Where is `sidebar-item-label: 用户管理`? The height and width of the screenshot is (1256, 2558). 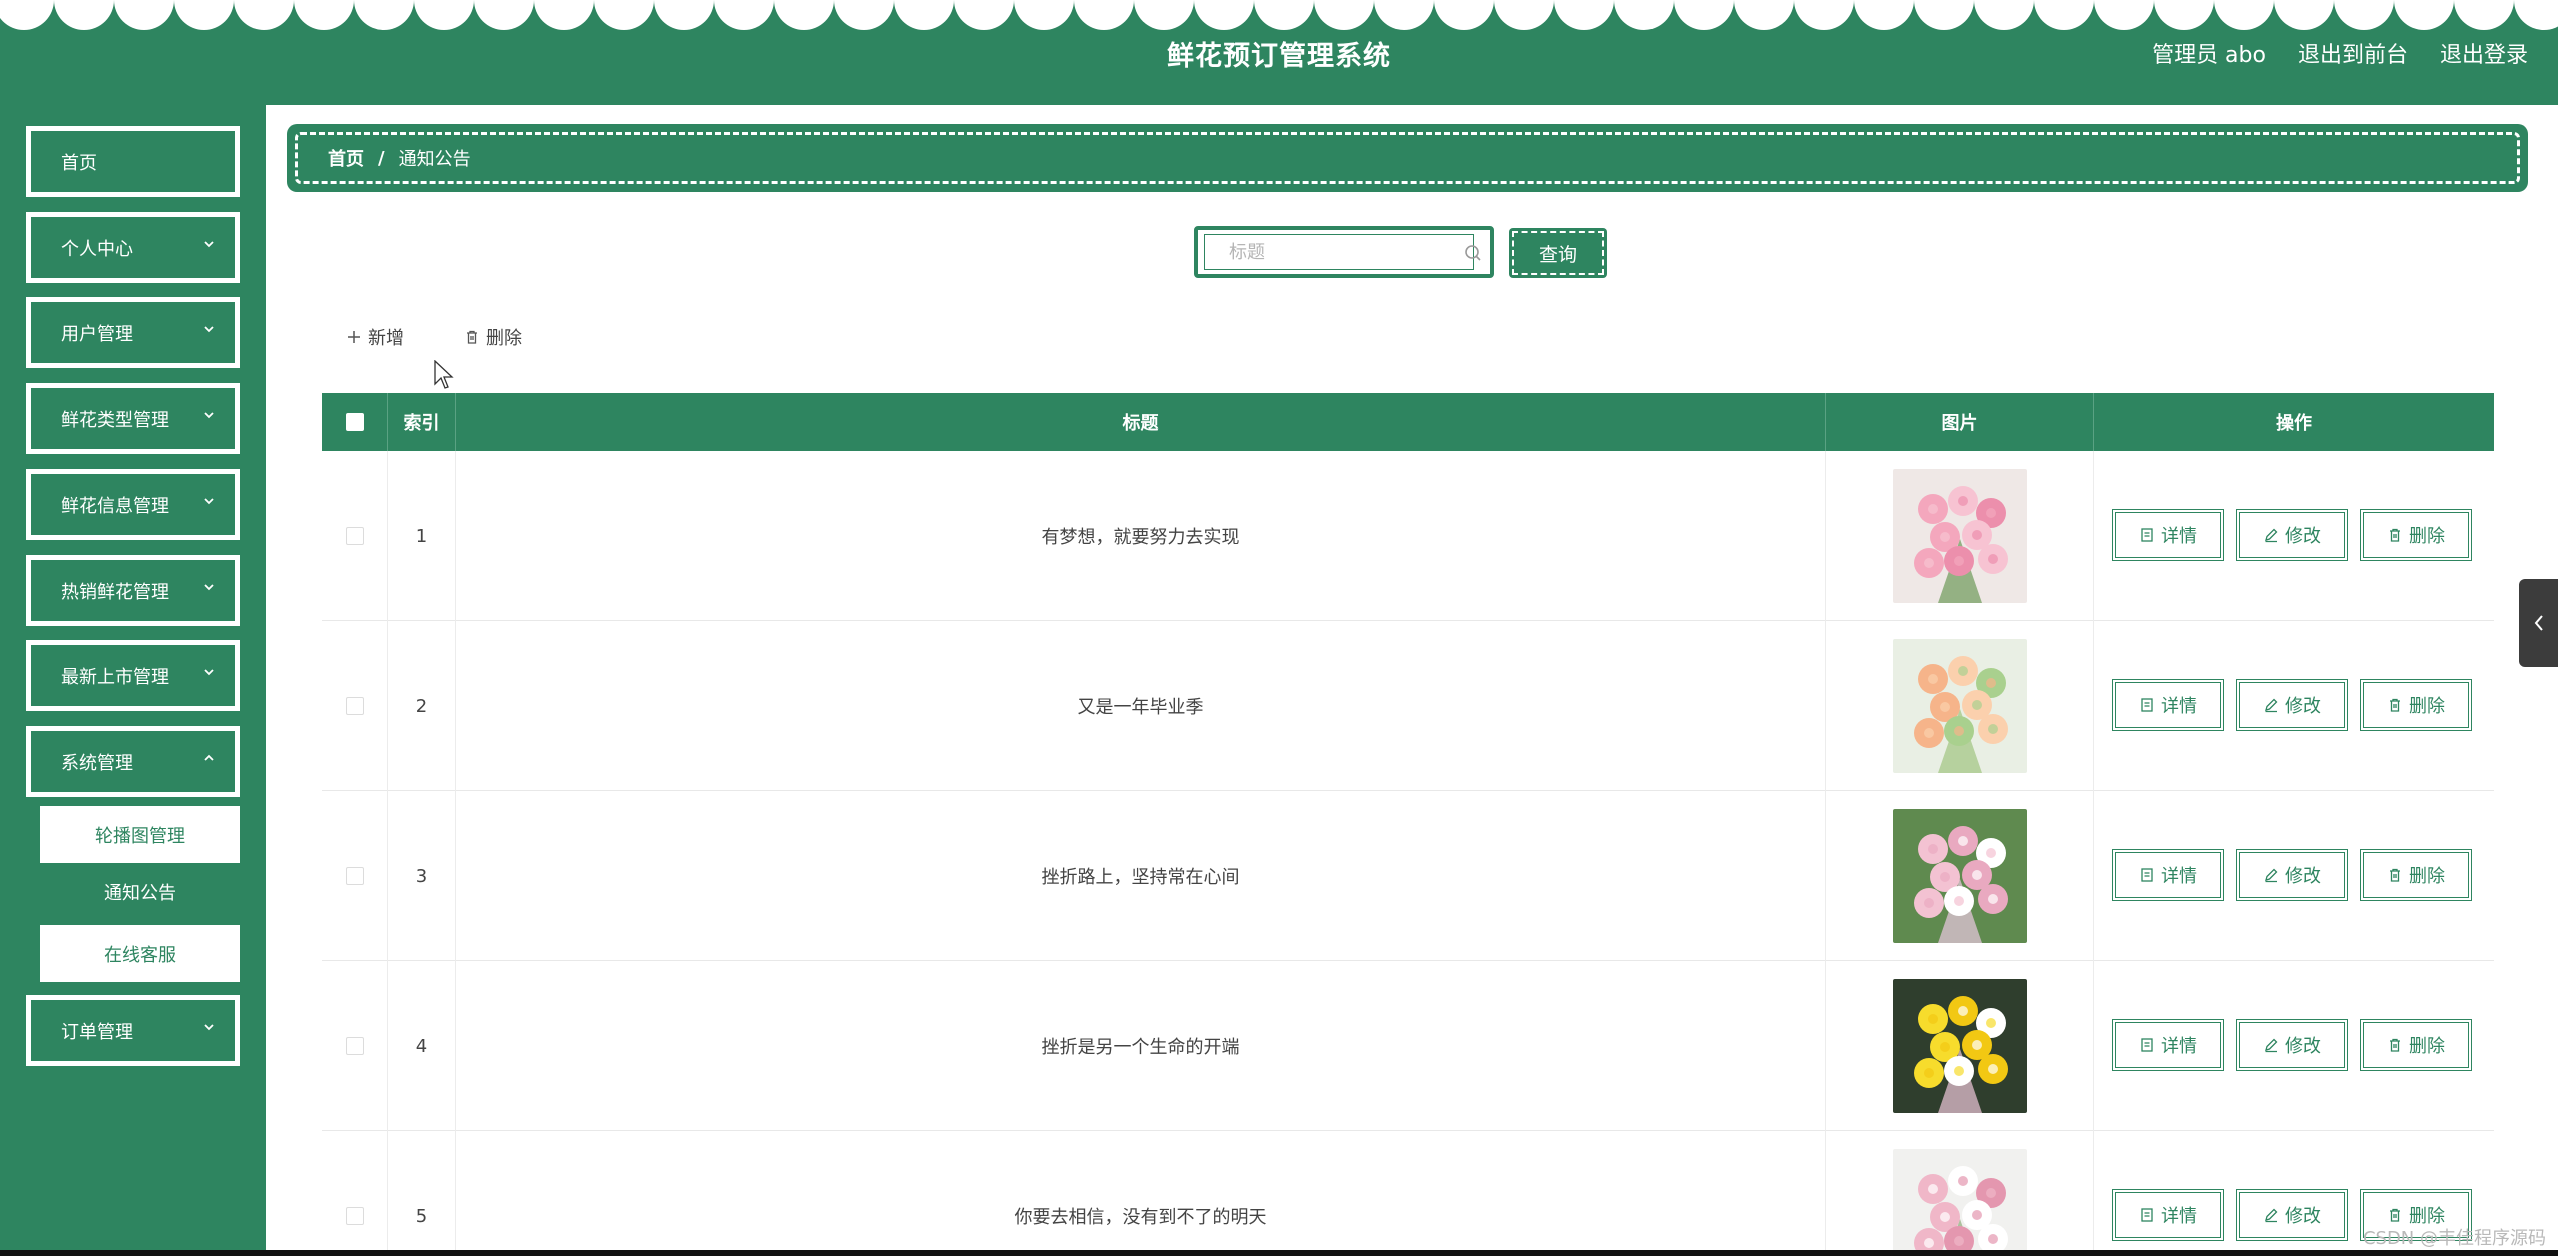
sidebar-item-label: 用户管理 is located at coordinates (97, 334).